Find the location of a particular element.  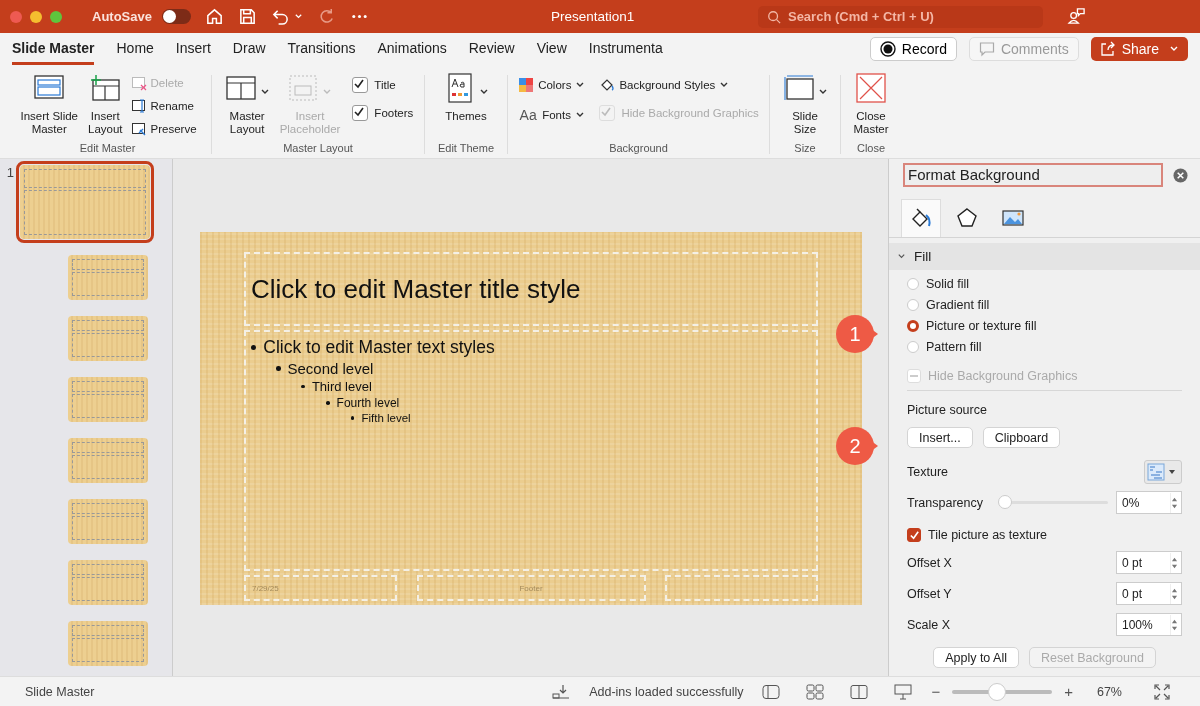

ribbon-tab: Animations is located at coordinates (412, 49).